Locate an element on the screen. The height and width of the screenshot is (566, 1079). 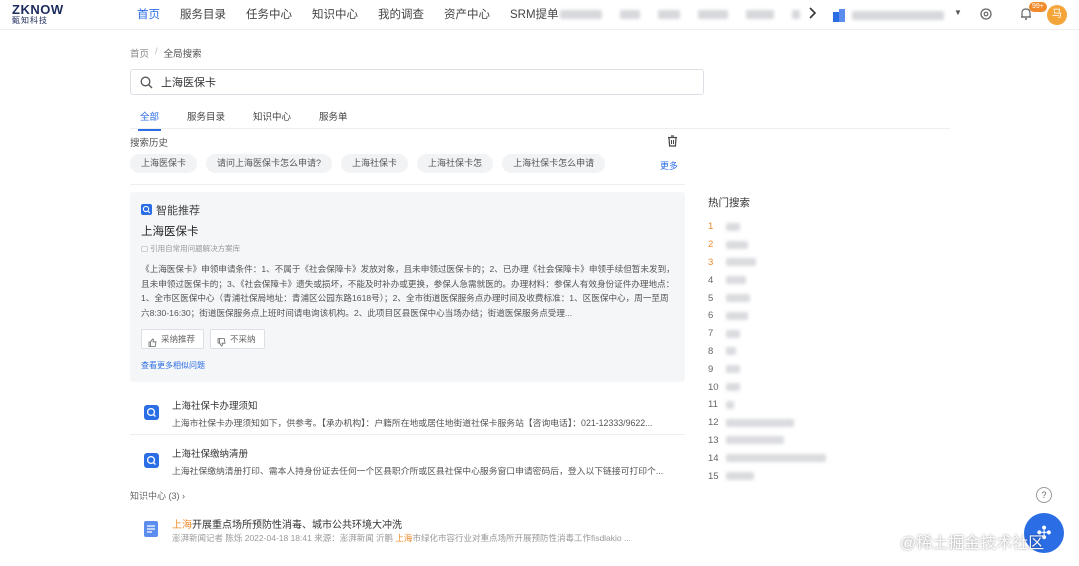
adopt-recommendation-button: 采纳推荐 is located at coordinates (173, 339).